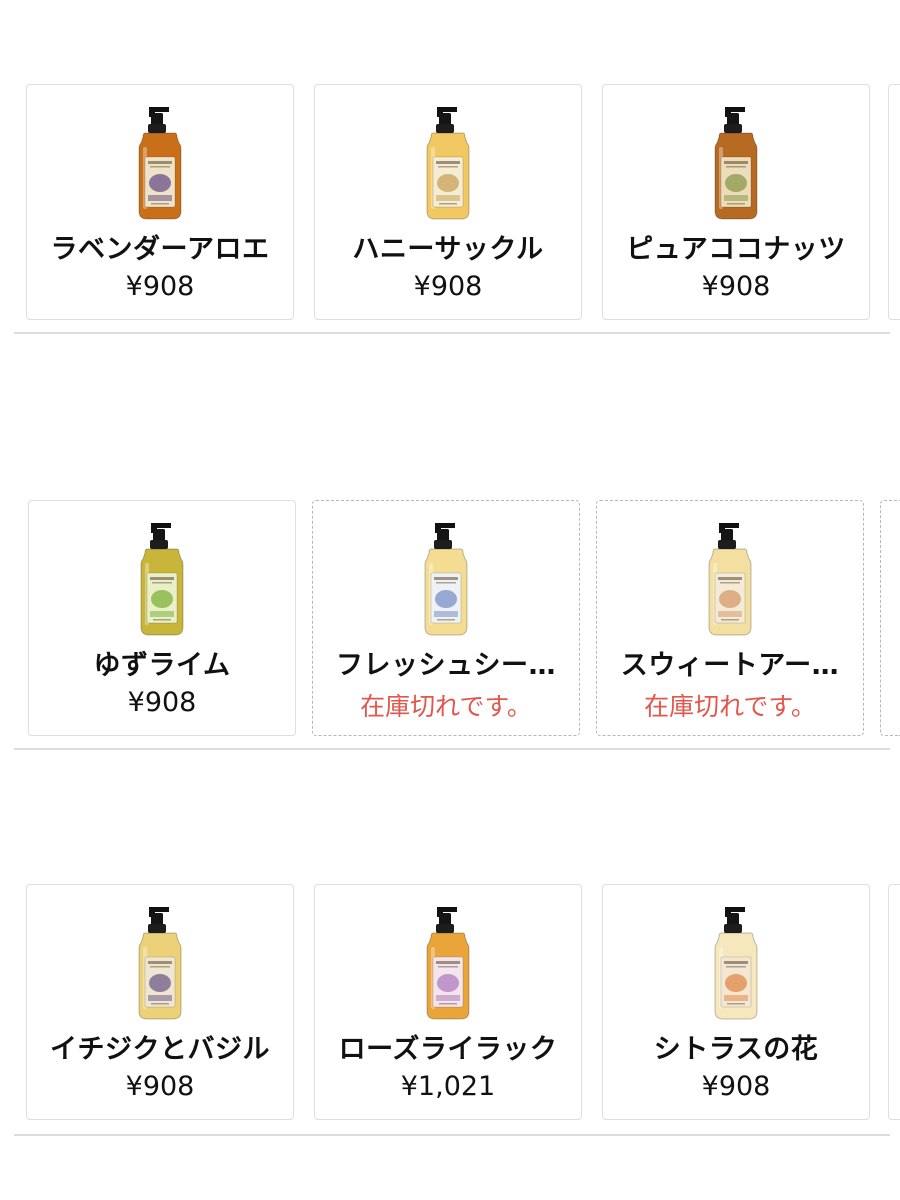  I want to click on product-name: ハニーサックル, so click(448, 249).